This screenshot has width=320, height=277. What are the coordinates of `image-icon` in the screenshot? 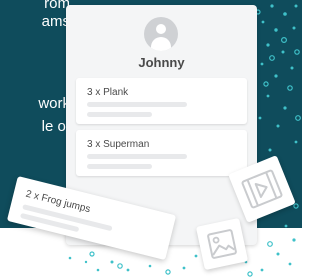 It's located at (222, 244).